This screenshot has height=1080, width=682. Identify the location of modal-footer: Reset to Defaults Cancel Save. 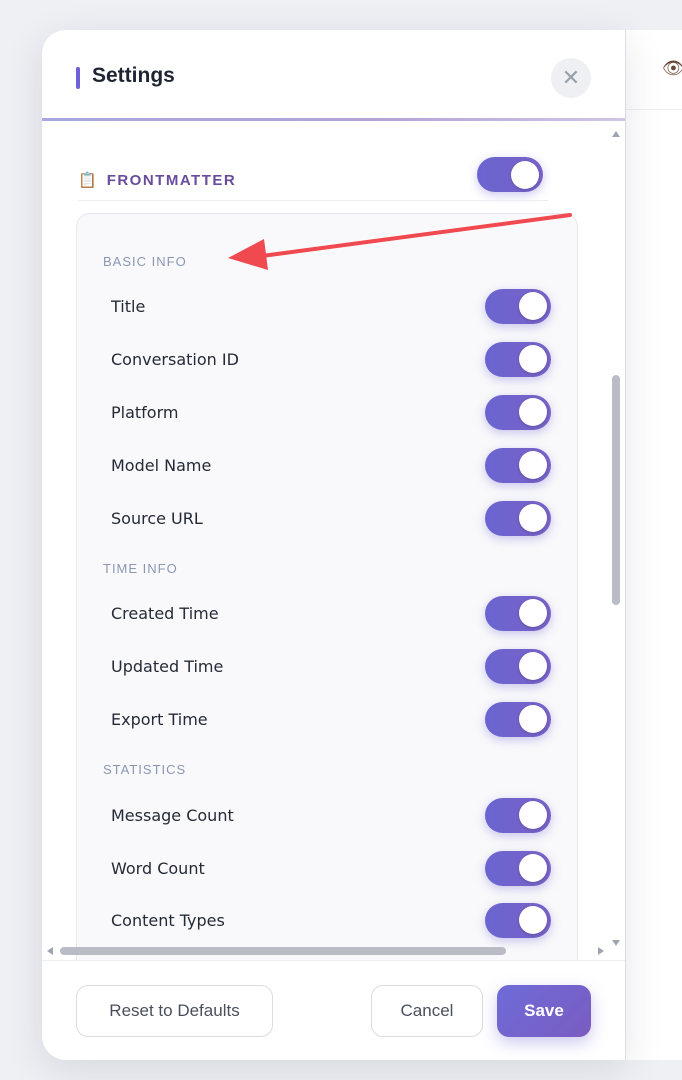
(333, 1010).